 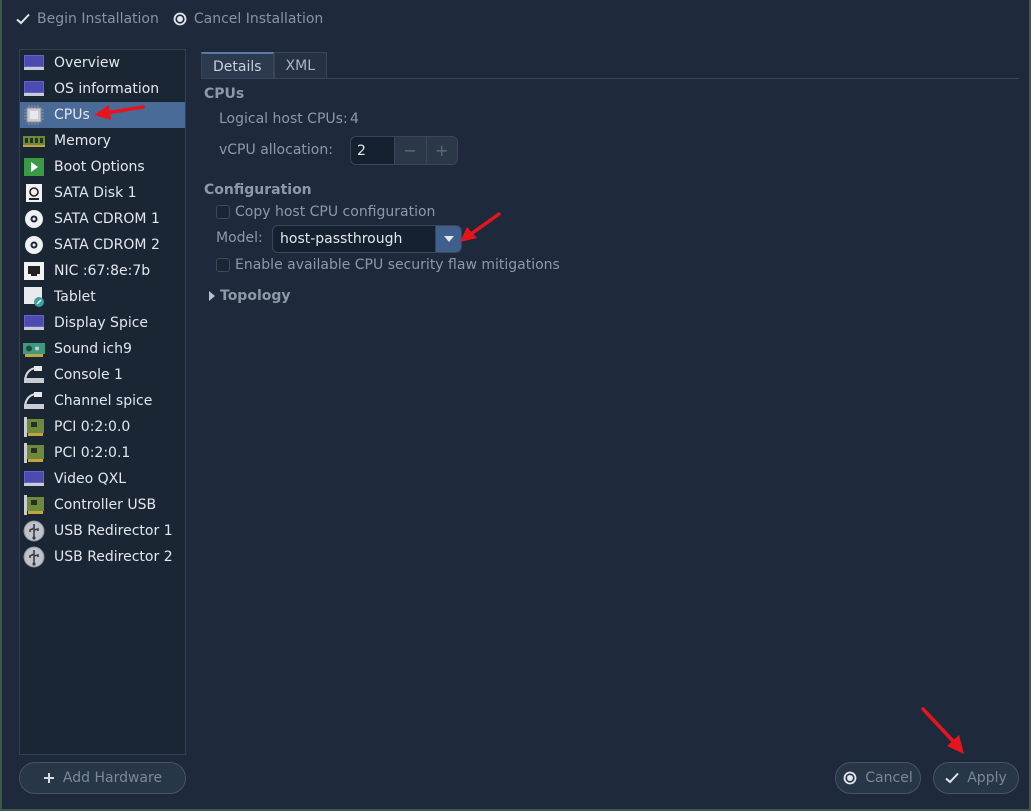 What do you see at coordinates (34, 167) in the screenshot?
I see `boot-play-icon` at bounding box center [34, 167].